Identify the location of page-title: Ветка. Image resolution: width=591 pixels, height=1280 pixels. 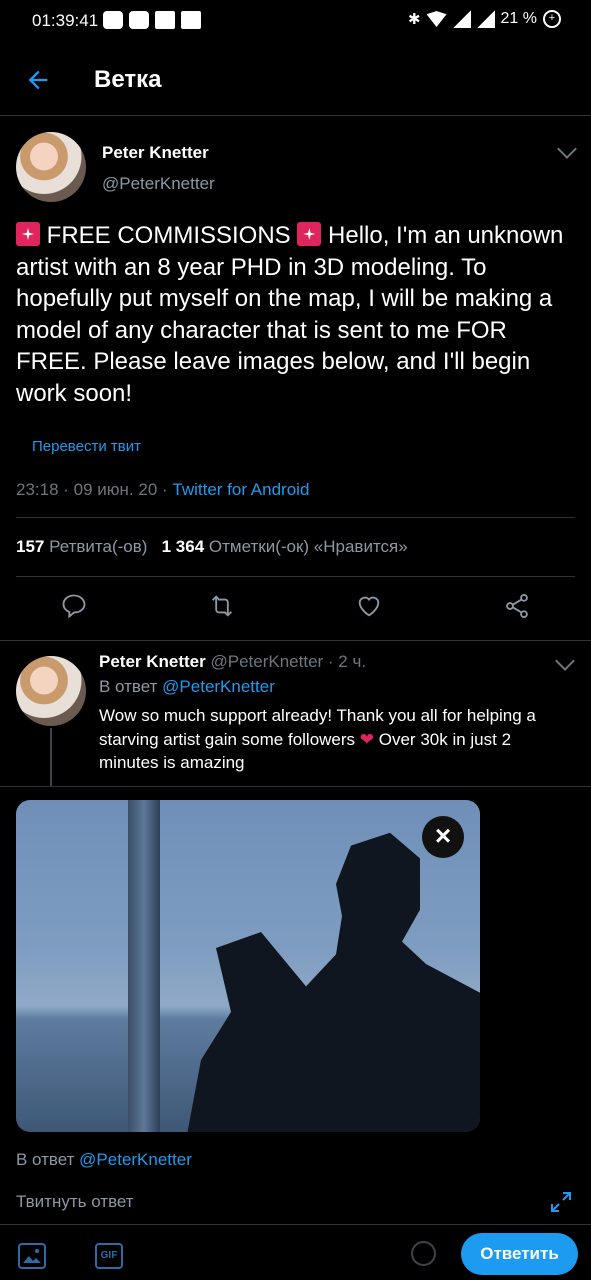
(128, 79).